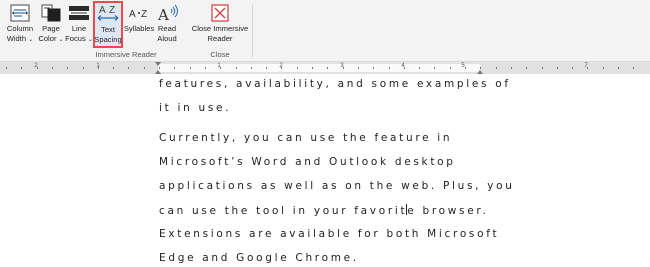 This screenshot has height=267, width=650. What do you see at coordinates (75, 38) in the screenshot?
I see `line-focus-label-2: Focus` at bounding box center [75, 38].